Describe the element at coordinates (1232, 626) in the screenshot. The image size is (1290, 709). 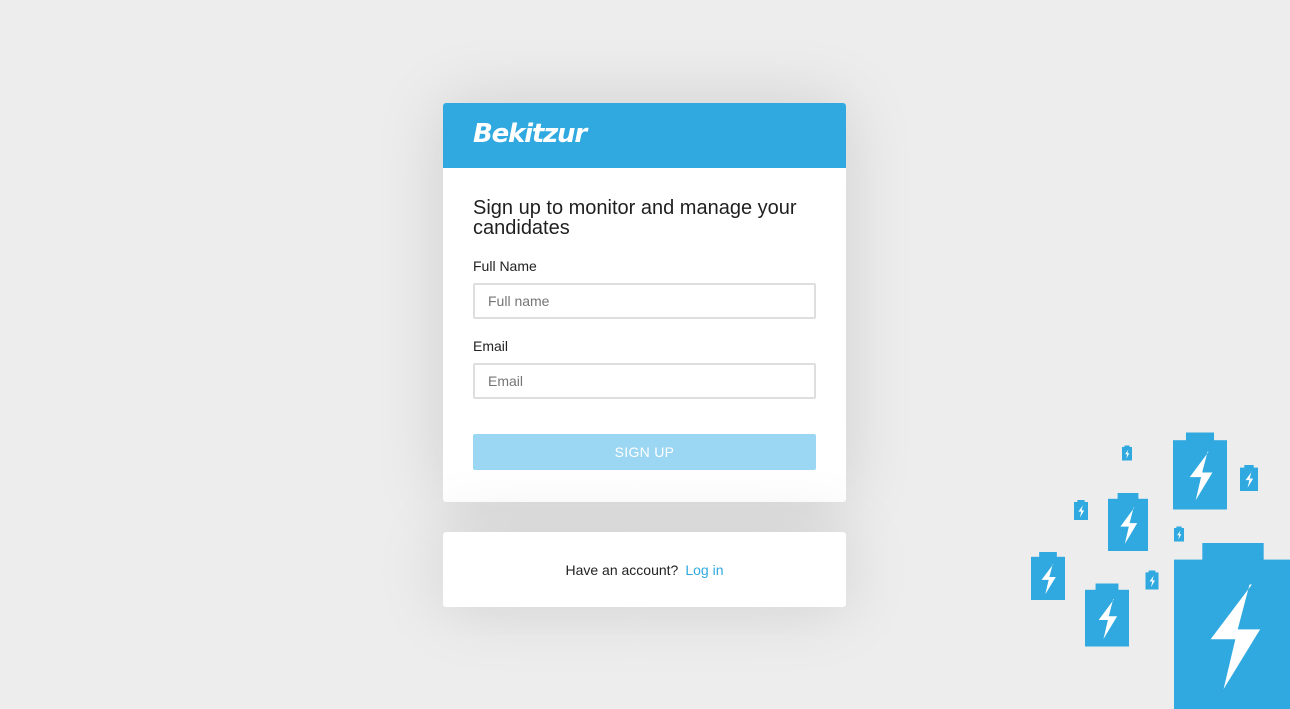
I see `battery-icon-large` at that location.